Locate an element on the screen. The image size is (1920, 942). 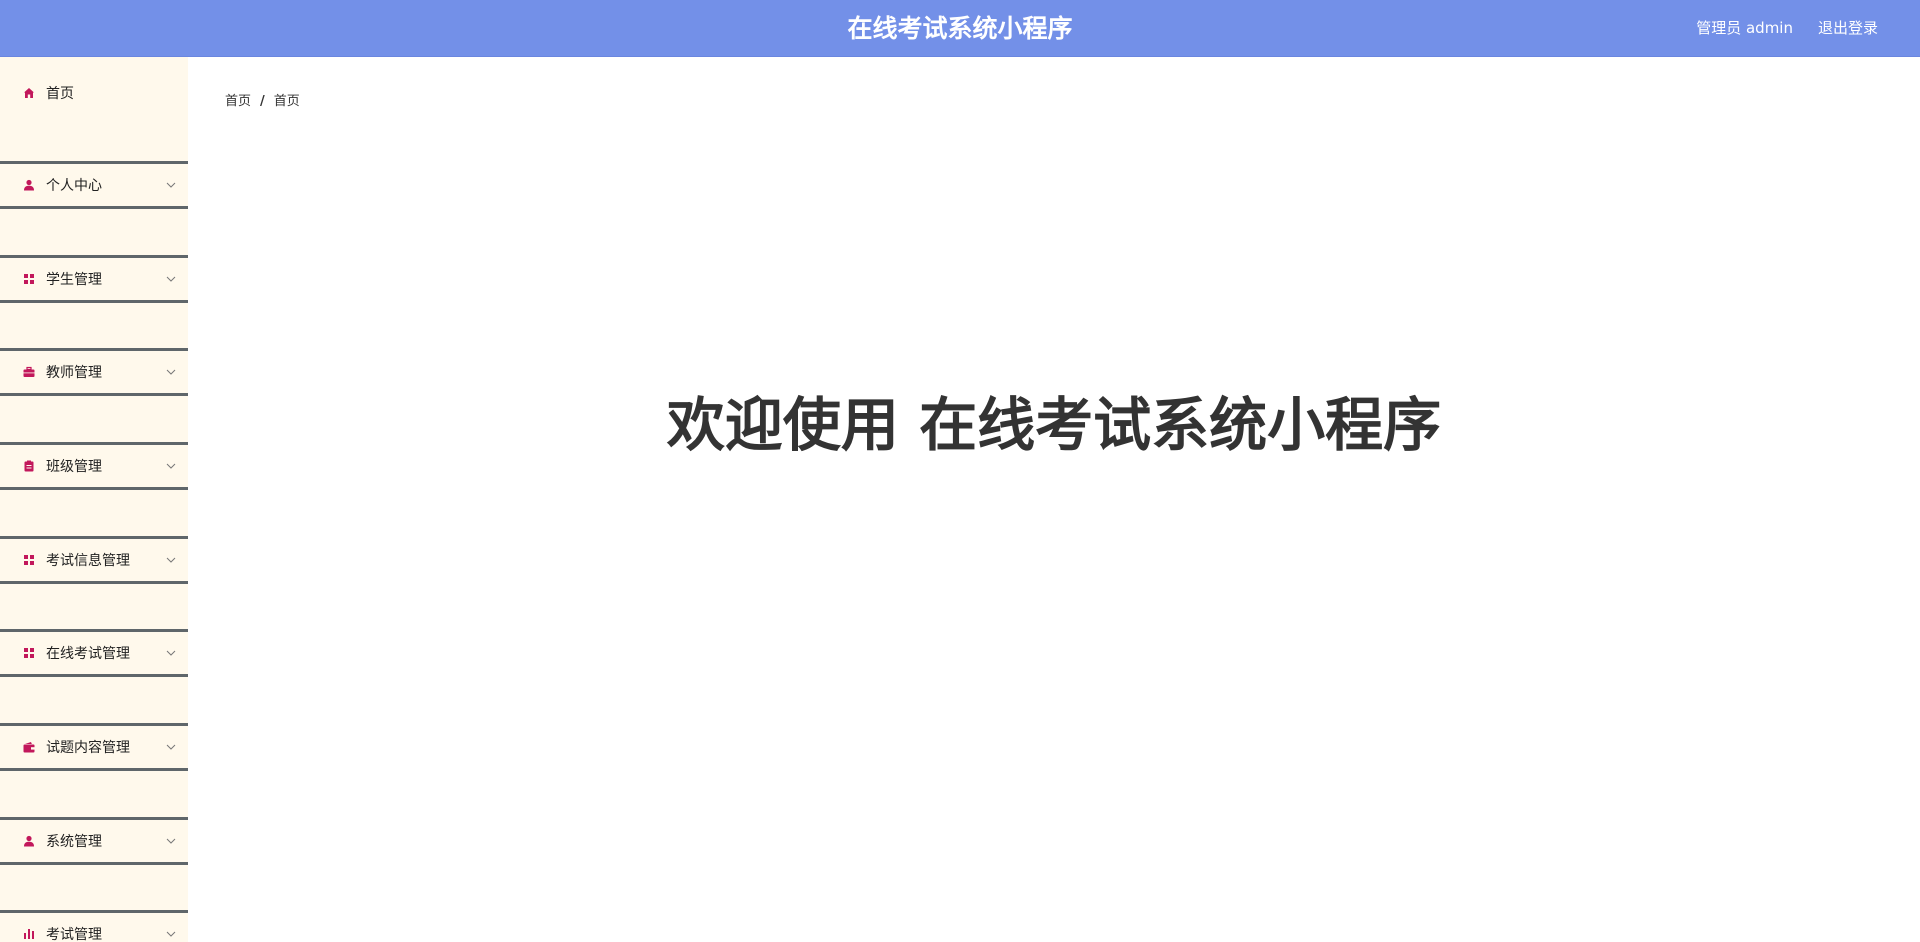
sidebar-item-label: 教师管理 is located at coordinates (74, 373).